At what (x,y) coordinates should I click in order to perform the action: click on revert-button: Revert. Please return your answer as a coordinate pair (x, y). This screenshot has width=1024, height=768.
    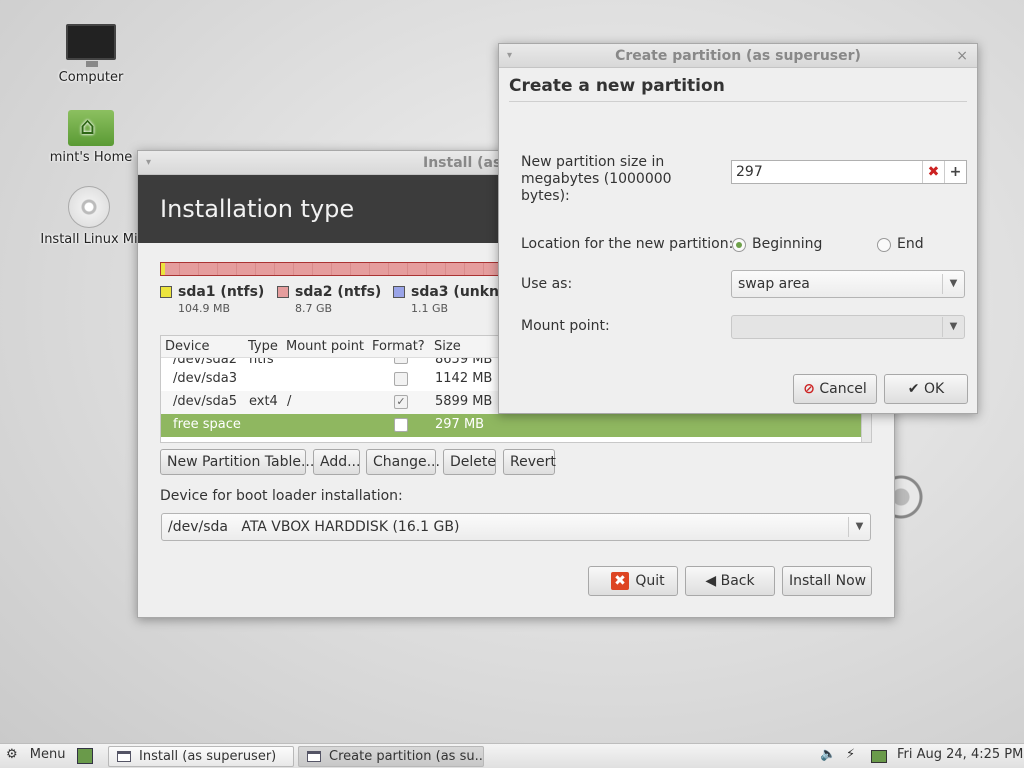
    Looking at the image, I should click on (529, 462).